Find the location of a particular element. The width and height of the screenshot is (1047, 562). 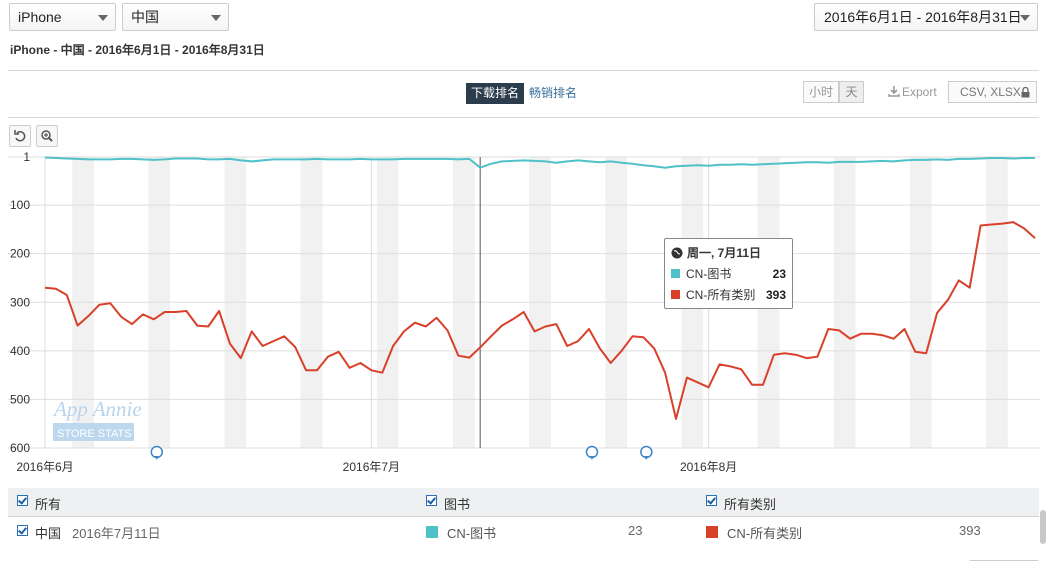

tooltip-series-label: CN-图书 is located at coordinates (709, 274).